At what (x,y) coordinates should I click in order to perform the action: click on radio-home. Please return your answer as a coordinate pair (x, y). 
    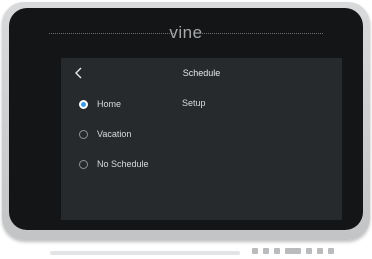
    Looking at the image, I should click on (83, 104).